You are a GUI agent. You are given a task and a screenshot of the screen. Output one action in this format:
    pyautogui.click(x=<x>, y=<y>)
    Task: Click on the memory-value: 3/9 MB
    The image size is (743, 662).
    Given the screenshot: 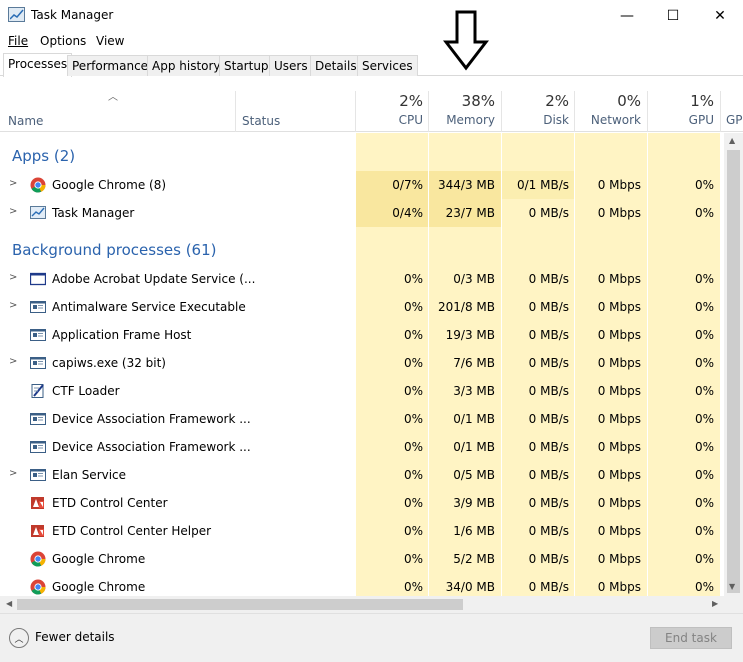 What is the action you would take?
    pyautogui.click(x=474, y=503)
    